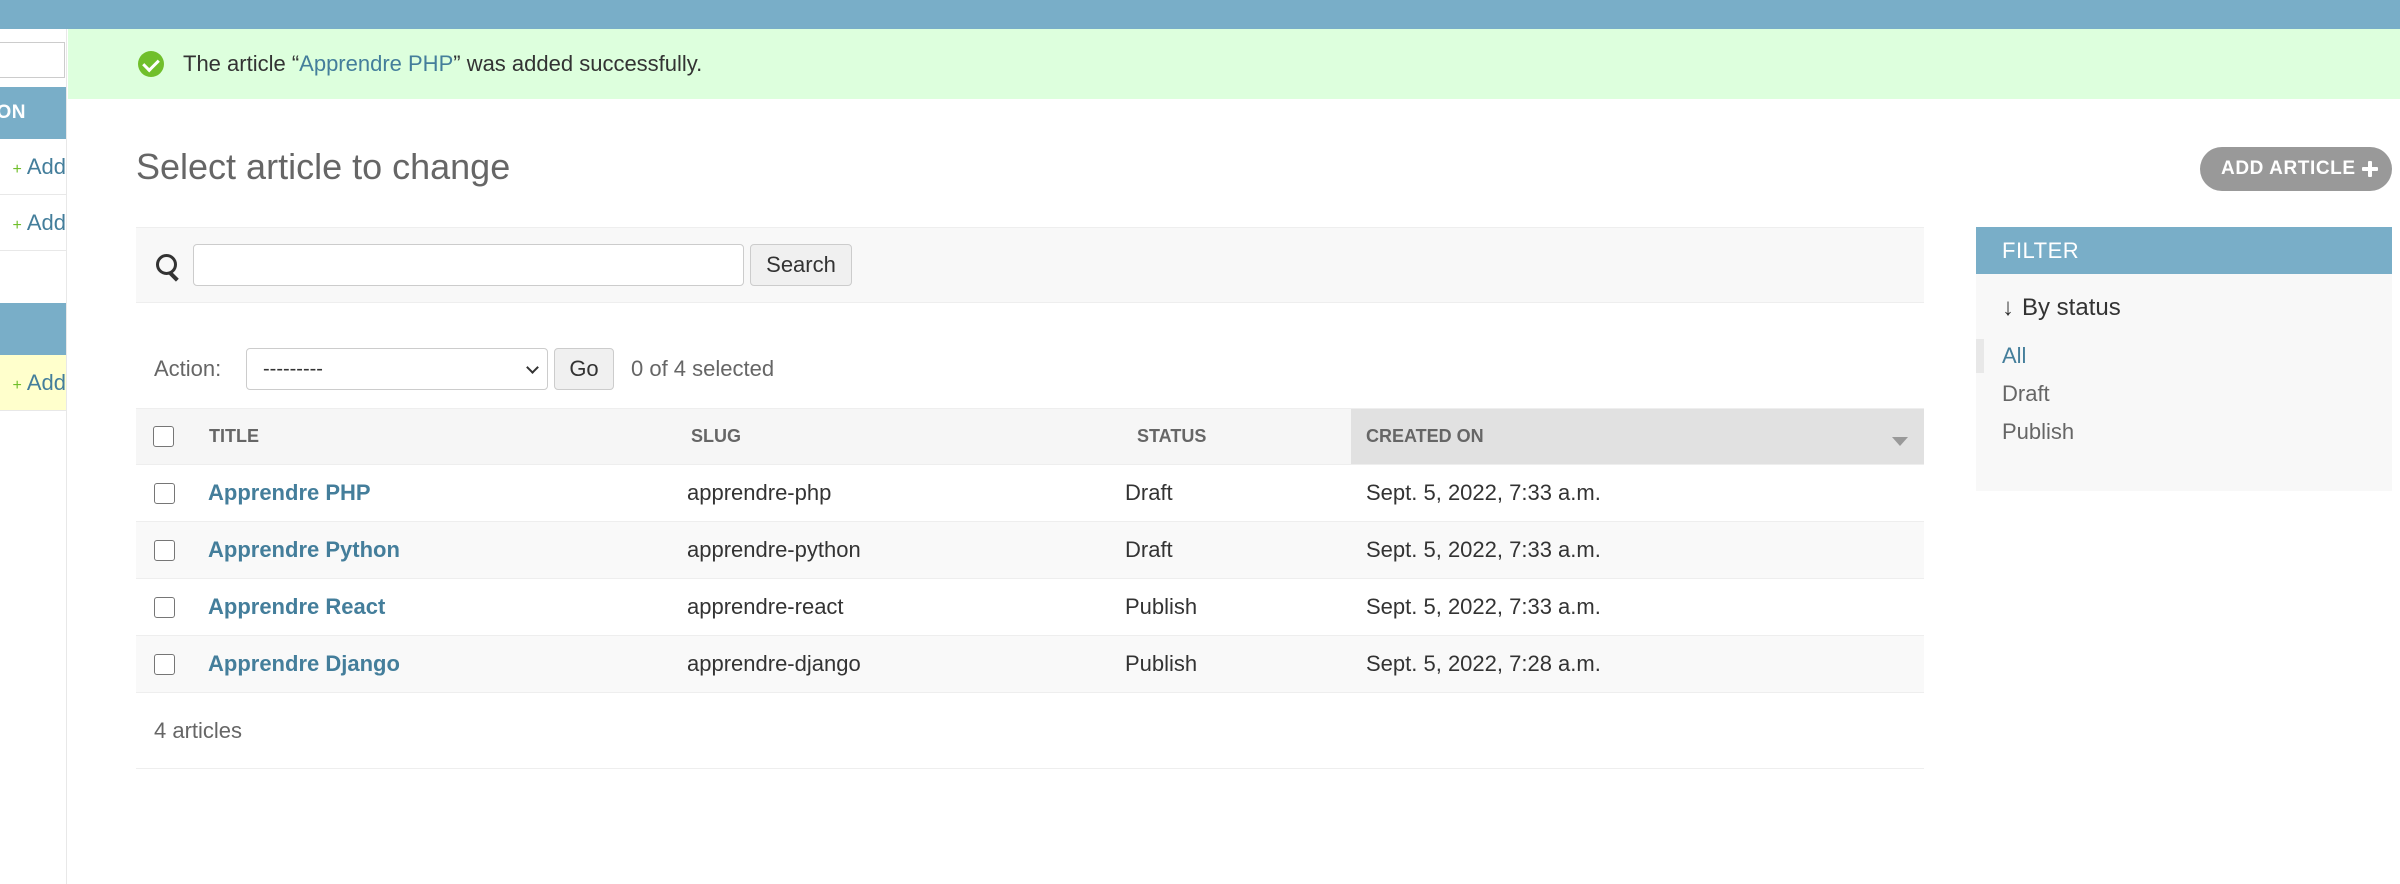 This screenshot has height=884, width=2400. Describe the element at coordinates (1483, 663) in the screenshot. I see `created-value: Sept. 5, 2022, 7:28 a.m.` at that location.